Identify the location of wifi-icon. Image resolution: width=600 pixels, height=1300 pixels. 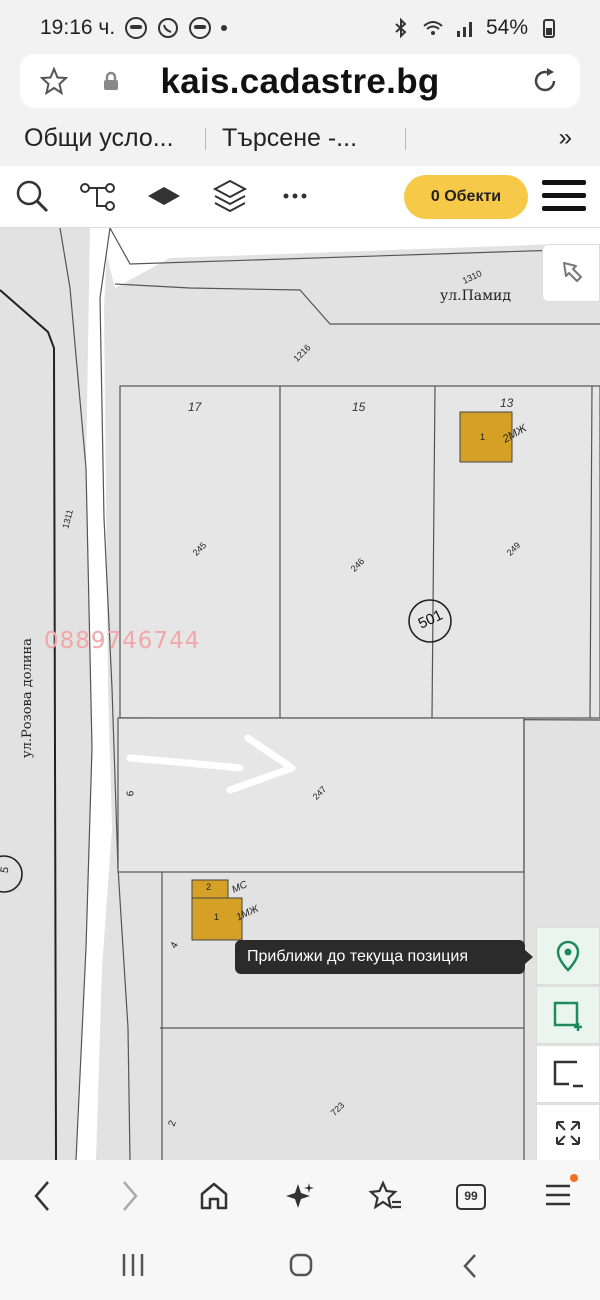
(433, 28).